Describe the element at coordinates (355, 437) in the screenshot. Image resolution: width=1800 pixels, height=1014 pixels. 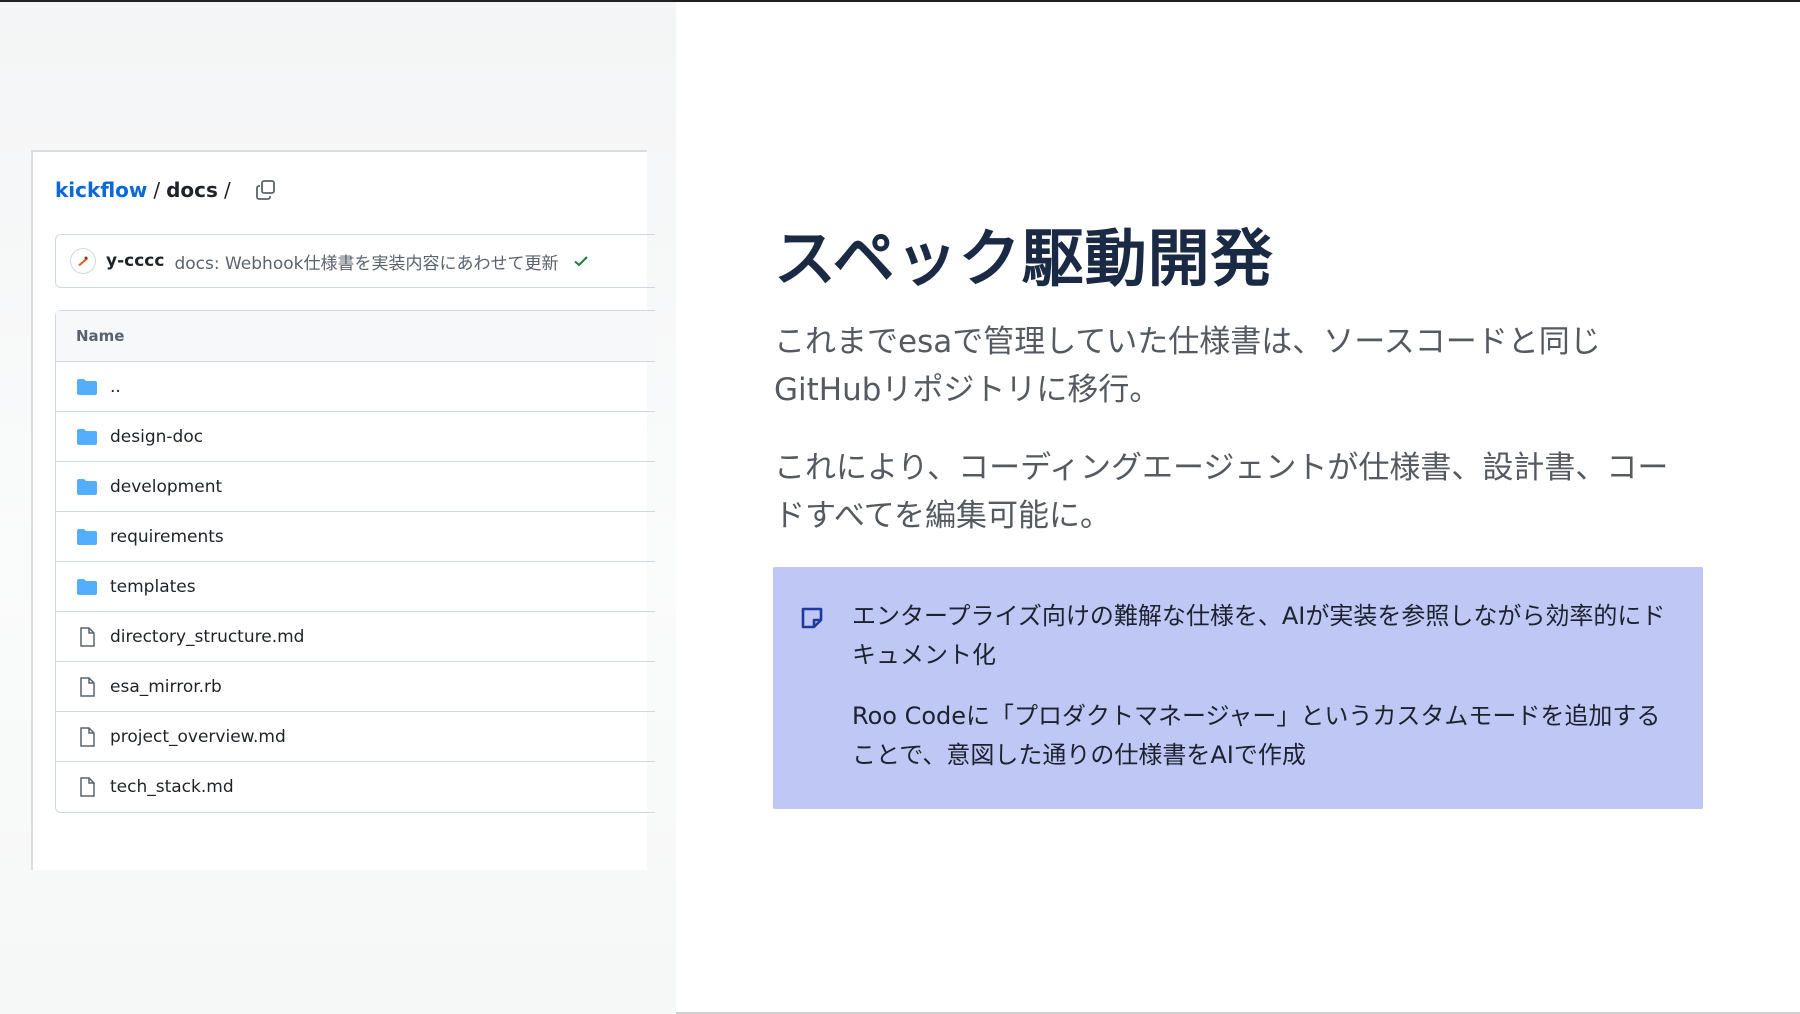
I see `table-row: design-doc` at that location.